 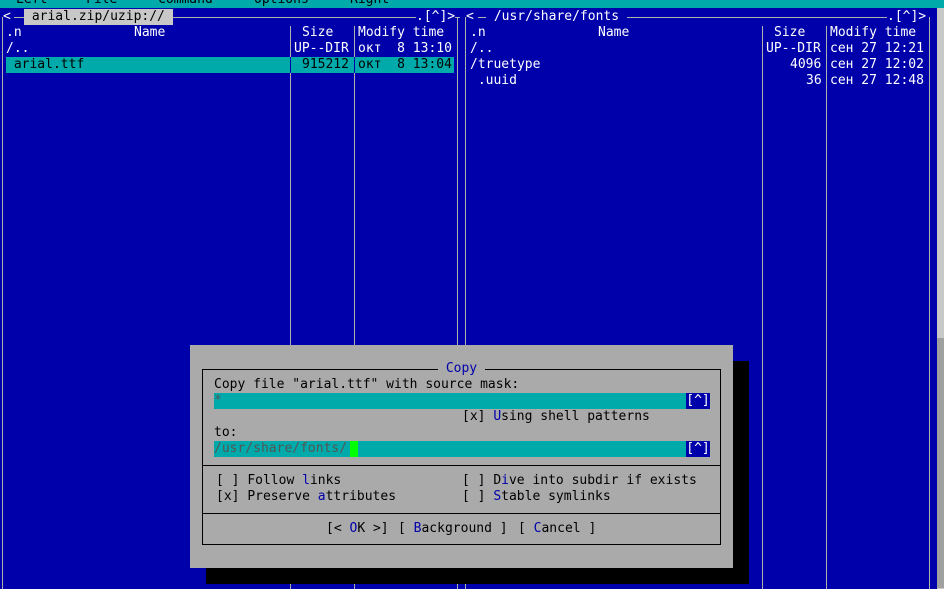 What do you see at coordinates (317, 33) in the screenshot?
I see `left-header-size: Size` at bounding box center [317, 33].